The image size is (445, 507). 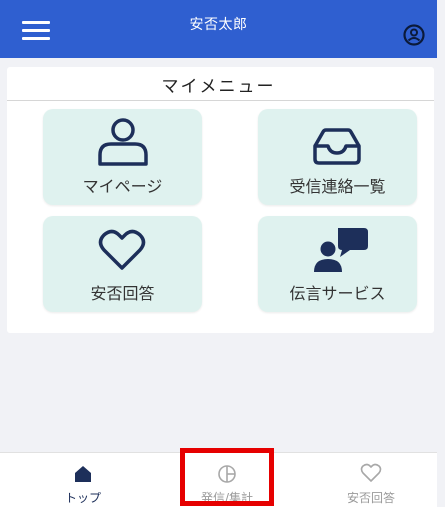 I want to click on nav-safety-answer: 安否回答, so click(x=371, y=480).